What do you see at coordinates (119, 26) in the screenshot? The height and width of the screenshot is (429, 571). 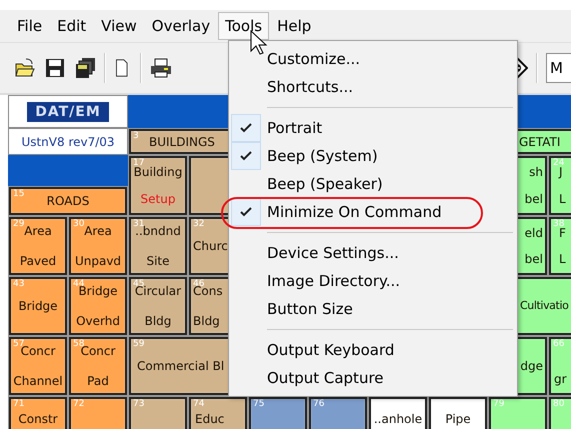 I see `menu-item: View` at bounding box center [119, 26].